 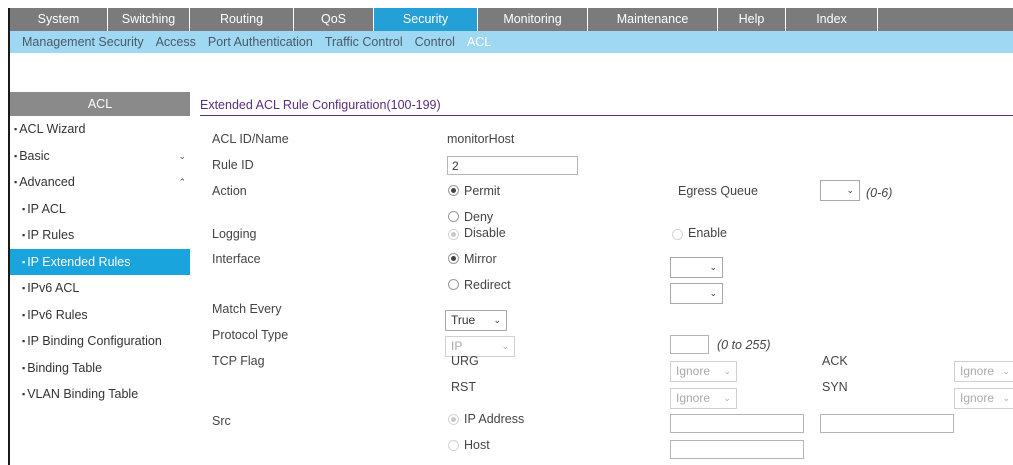 What do you see at coordinates (100, 156) in the screenshot?
I see `sidebar-item-basic: ▪ Basic ⌄` at bounding box center [100, 156].